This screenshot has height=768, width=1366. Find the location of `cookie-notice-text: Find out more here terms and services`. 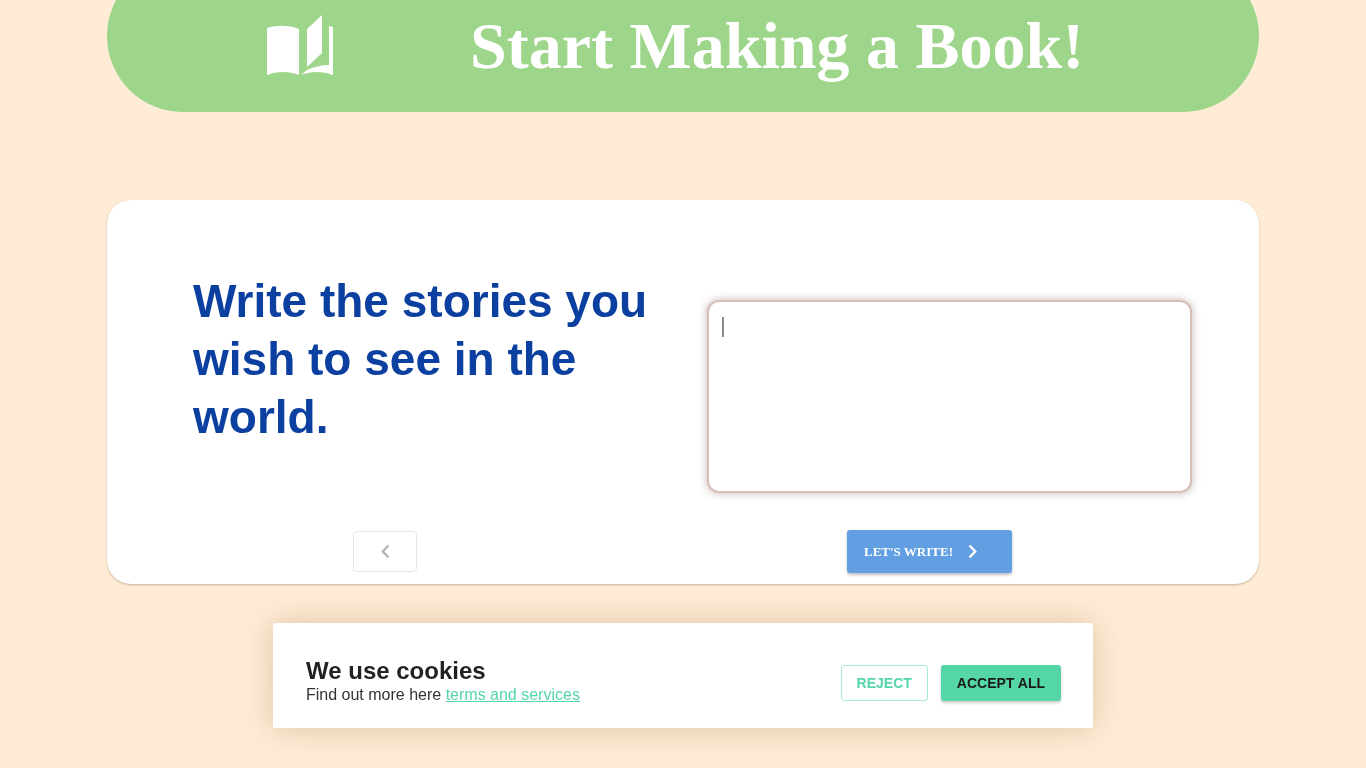

cookie-notice-text: Find out more here terms and services is located at coordinates (443, 695).